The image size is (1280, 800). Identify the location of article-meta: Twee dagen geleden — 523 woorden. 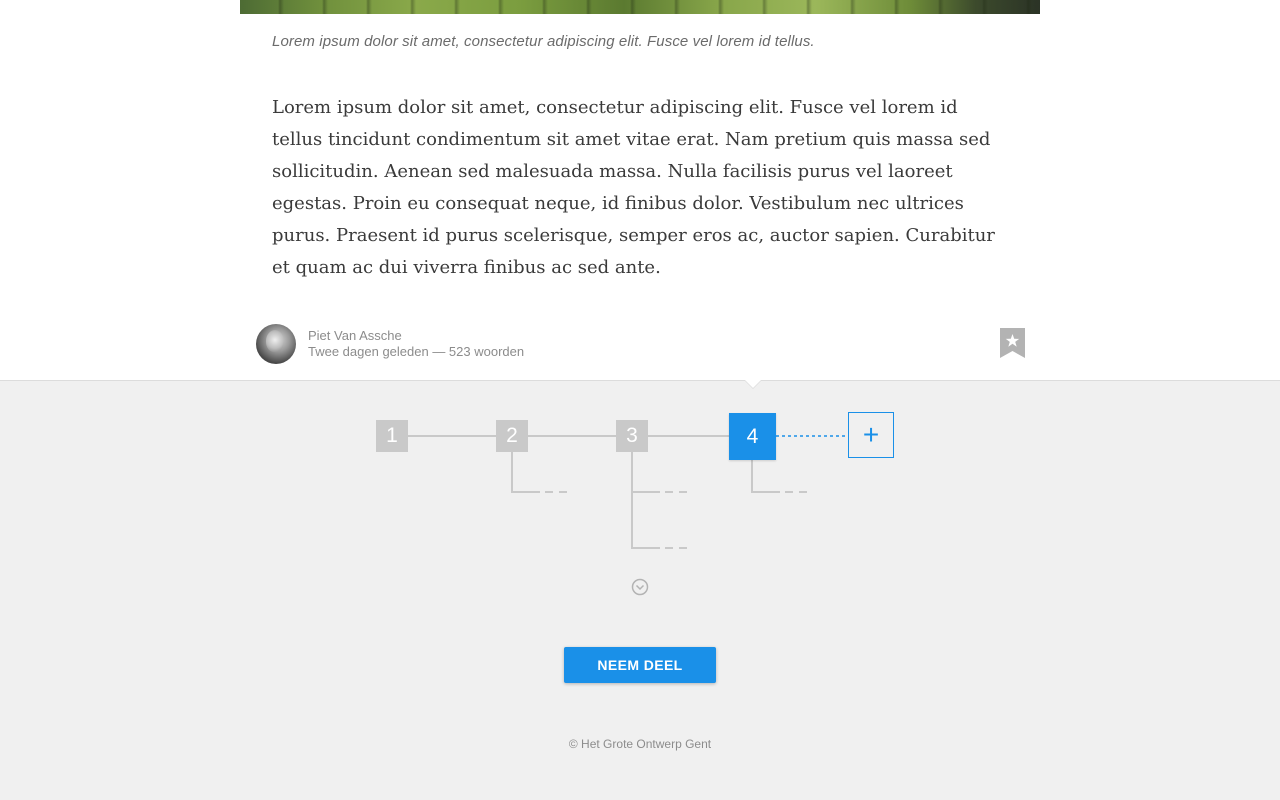
(416, 351).